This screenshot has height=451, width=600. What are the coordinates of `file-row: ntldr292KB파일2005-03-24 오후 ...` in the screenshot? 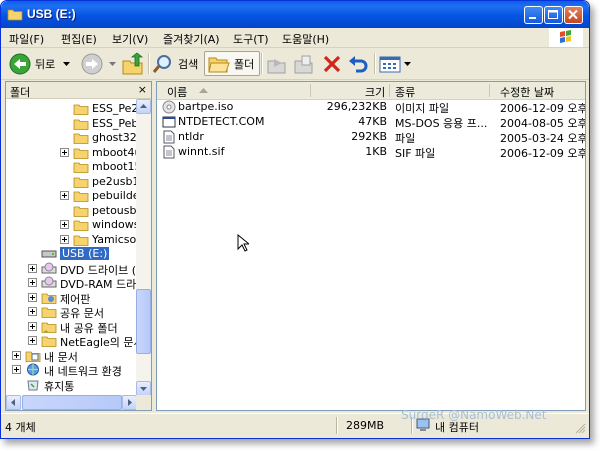 It's located at (371, 137).